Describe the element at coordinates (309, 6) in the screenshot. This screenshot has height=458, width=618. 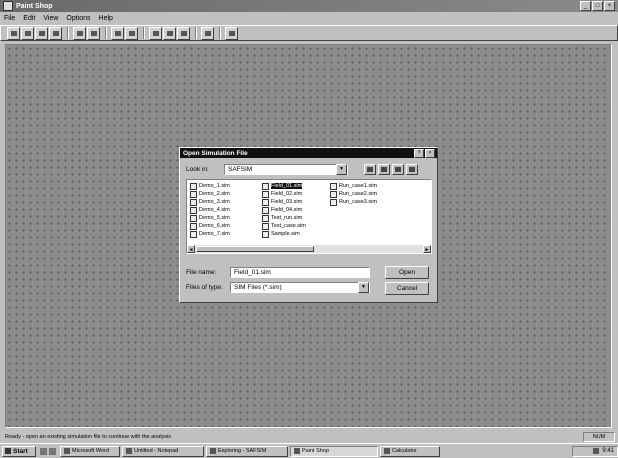
I see `window-titlebar: Paint Shop _ □ ×` at that location.